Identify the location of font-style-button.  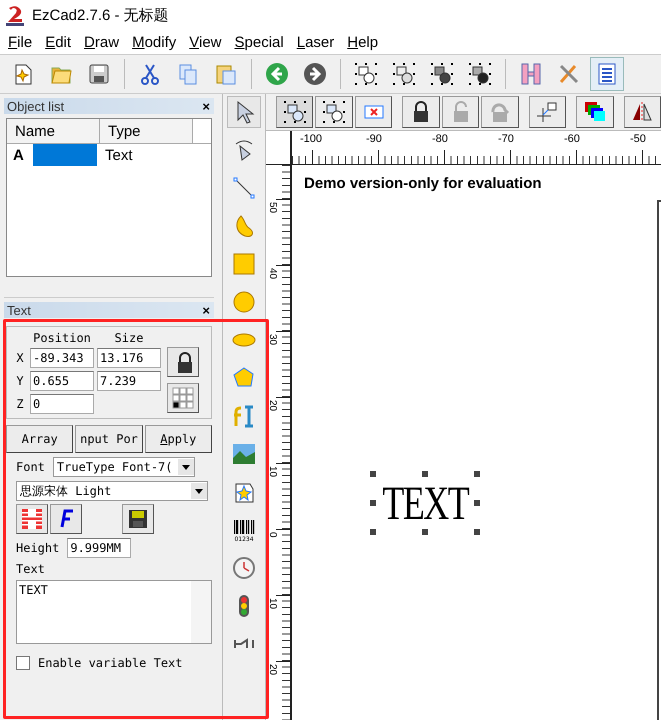
(66, 519).